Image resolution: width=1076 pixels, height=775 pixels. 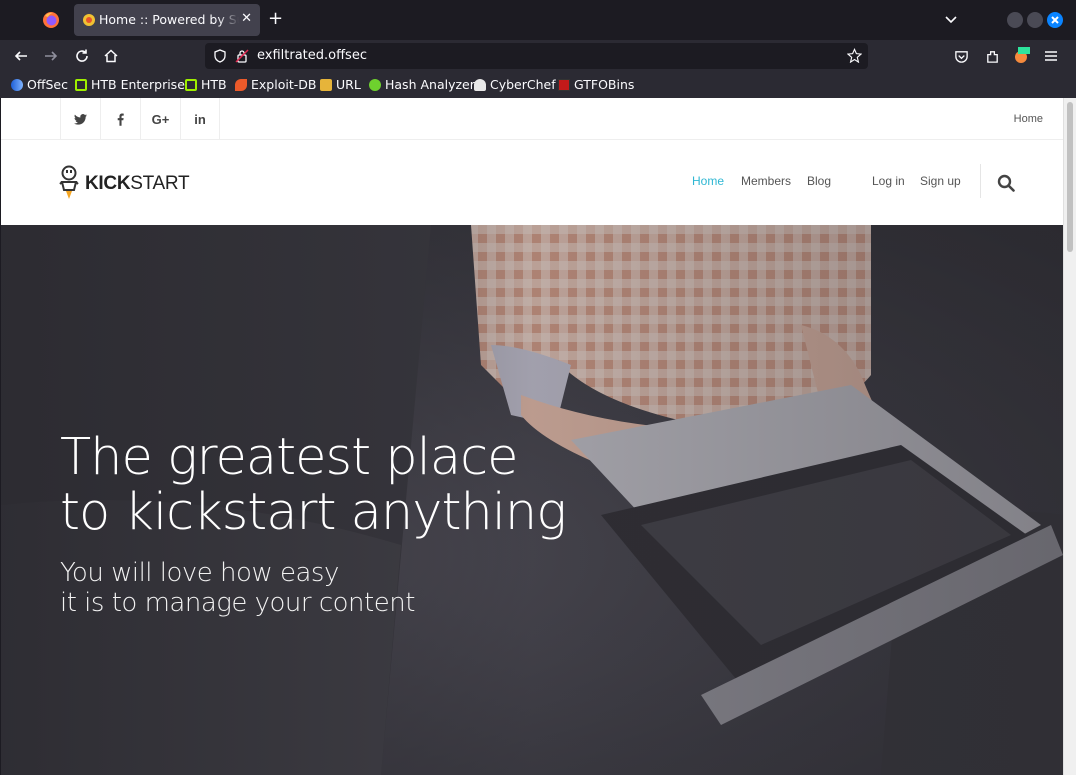 What do you see at coordinates (200, 119) in the screenshot?
I see `linkedin-icon: in` at bounding box center [200, 119].